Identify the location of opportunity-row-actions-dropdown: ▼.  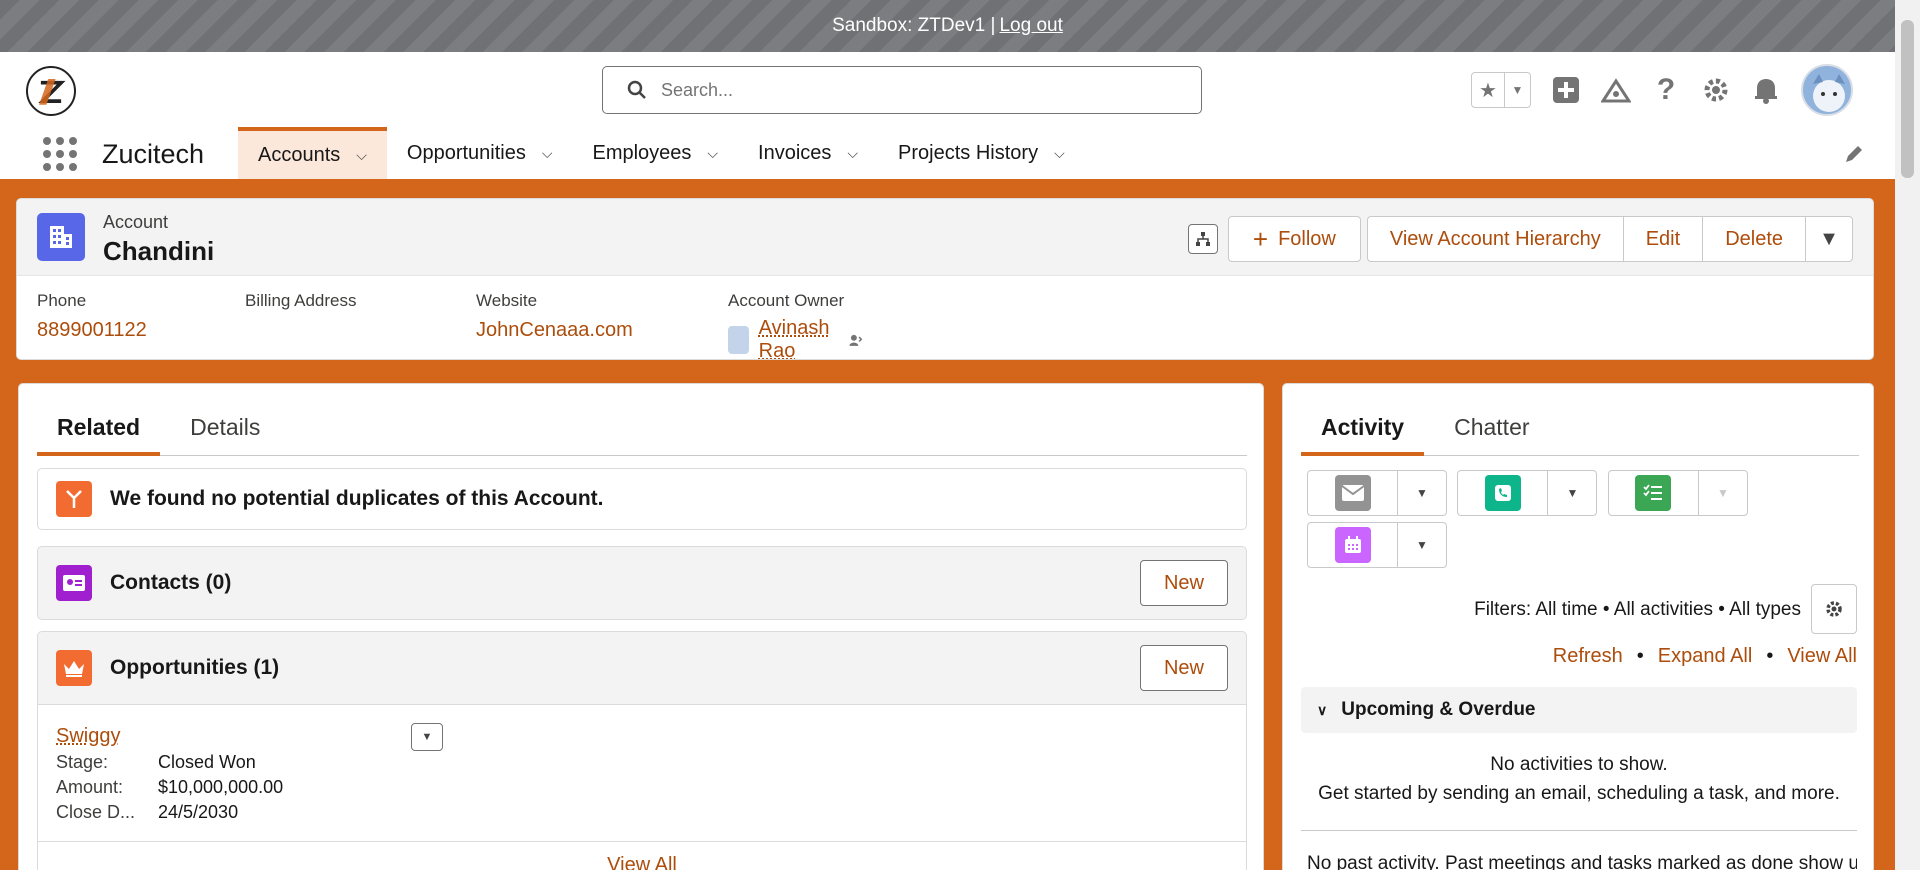
(427, 737).